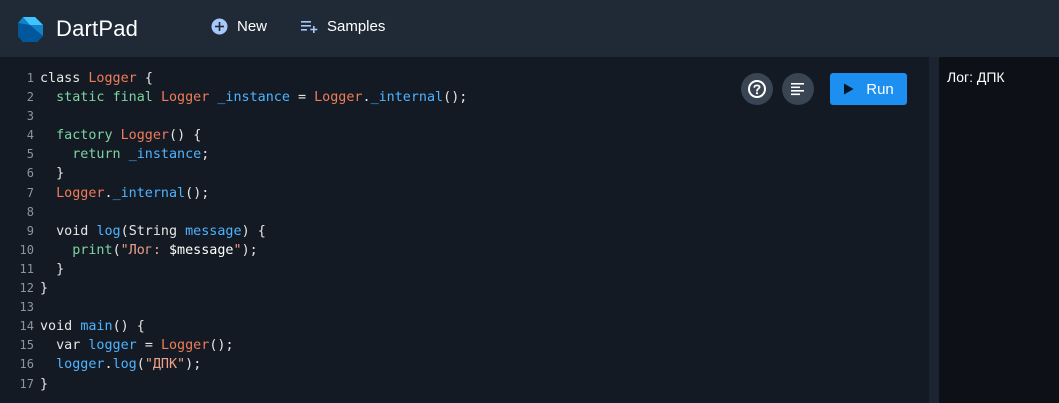 This screenshot has width=1059, height=403. Describe the element at coordinates (934, 230) in the screenshot. I see `split-divider` at that location.